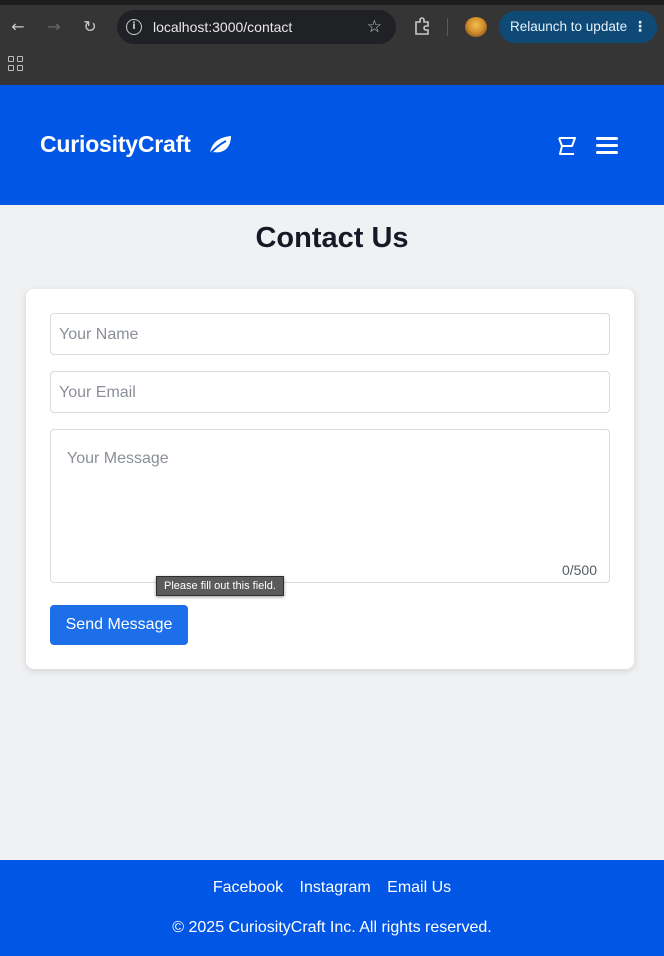 The height and width of the screenshot is (956, 664). Describe the element at coordinates (579, 570) in the screenshot. I see `character-counter: 0/500` at that location.